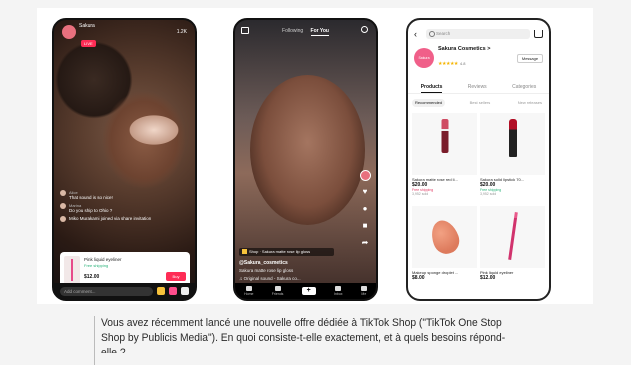 The image size is (631, 365). What do you see at coordinates (462, 63) in the screenshot?
I see `rating-value: 4.8` at bounding box center [462, 63].